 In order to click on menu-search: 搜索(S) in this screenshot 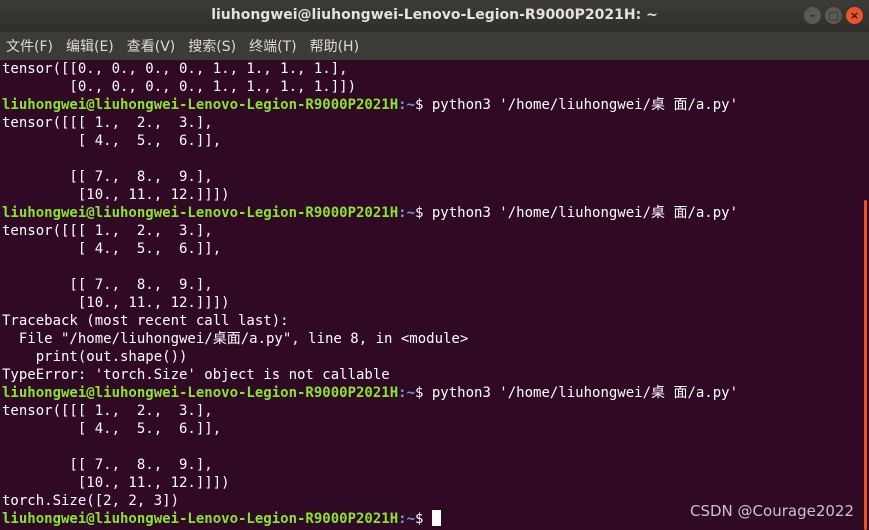, I will do `click(212, 46)`.